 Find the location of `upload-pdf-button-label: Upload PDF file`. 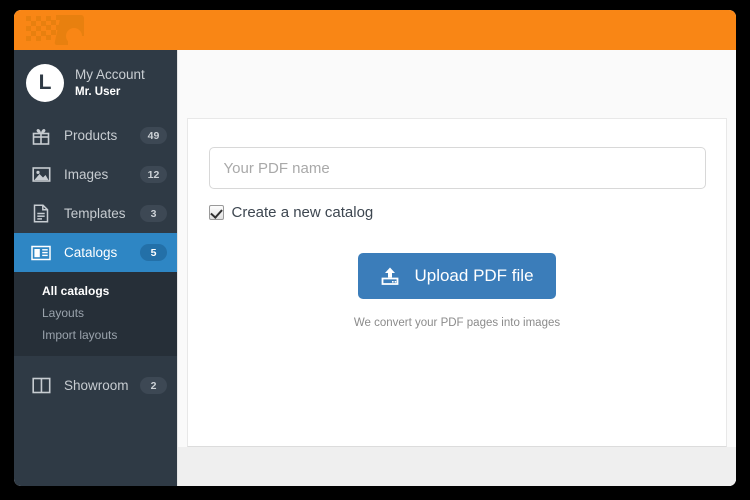

upload-pdf-button-label: Upload PDF file is located at coordinates (474, 275).